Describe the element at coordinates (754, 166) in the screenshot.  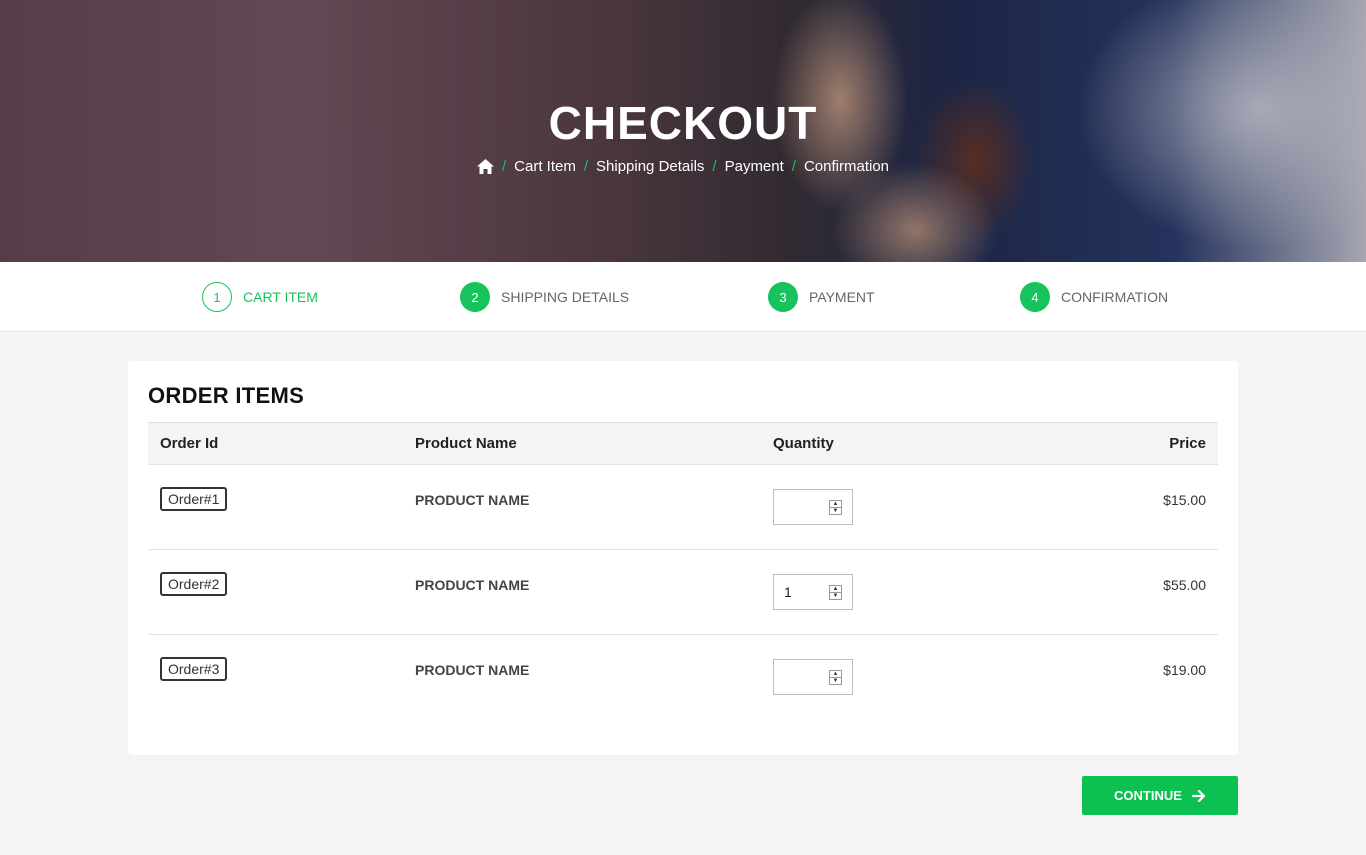
I see `breadcrumb-payment: Payment` at that location.